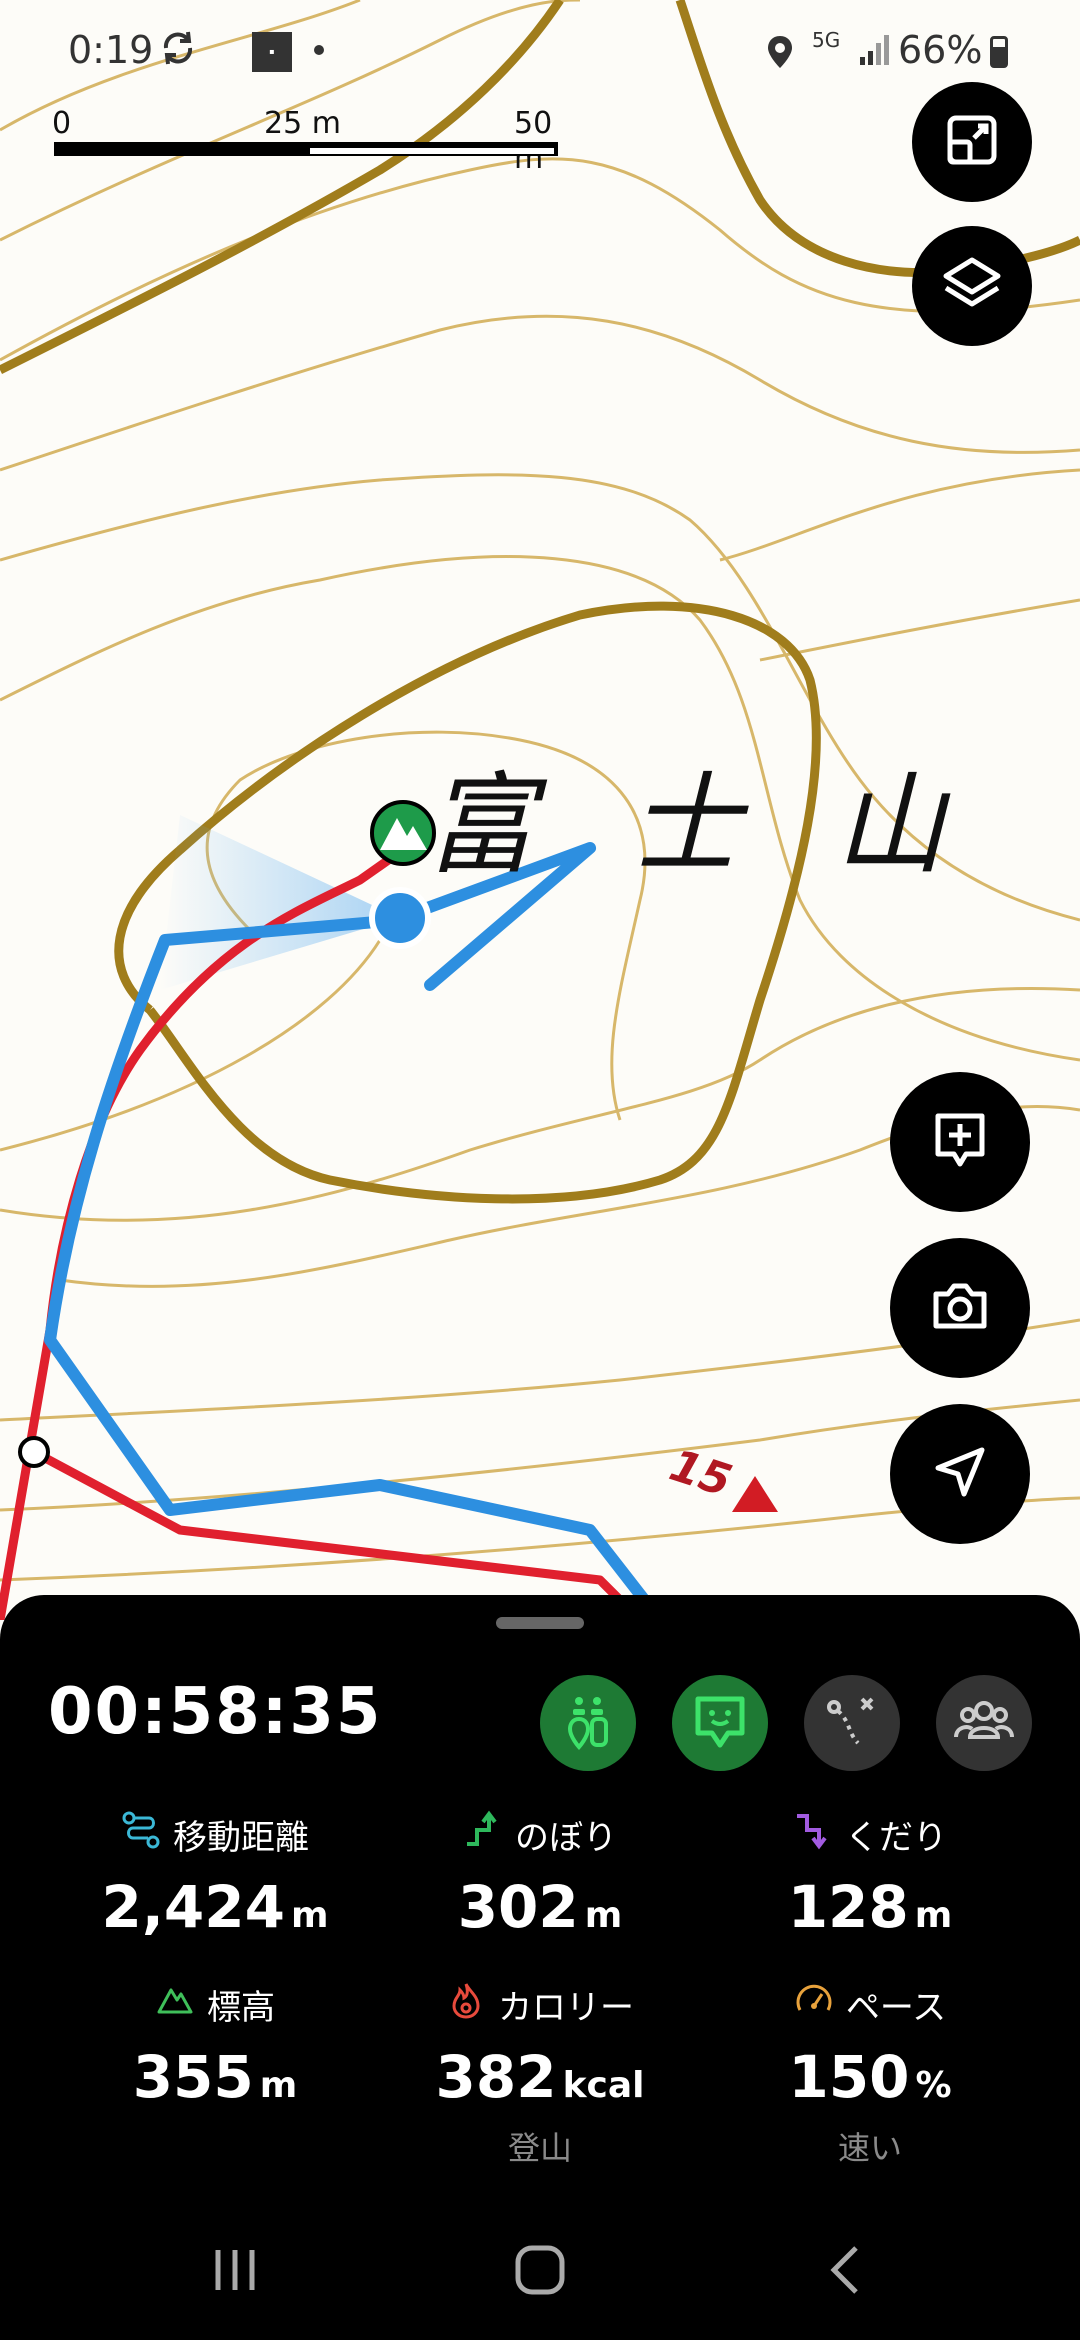  I want to click on stat-distance: 移動距離 2,424 m, so click(215, 1875).